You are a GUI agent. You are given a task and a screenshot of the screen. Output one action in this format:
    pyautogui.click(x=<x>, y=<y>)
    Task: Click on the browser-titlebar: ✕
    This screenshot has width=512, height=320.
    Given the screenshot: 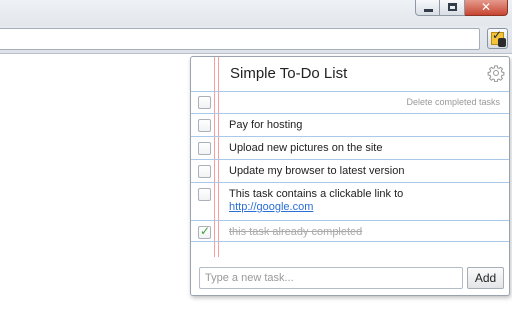 What is the action you would take?
    pyautogui.click(x=256, y=13)
    